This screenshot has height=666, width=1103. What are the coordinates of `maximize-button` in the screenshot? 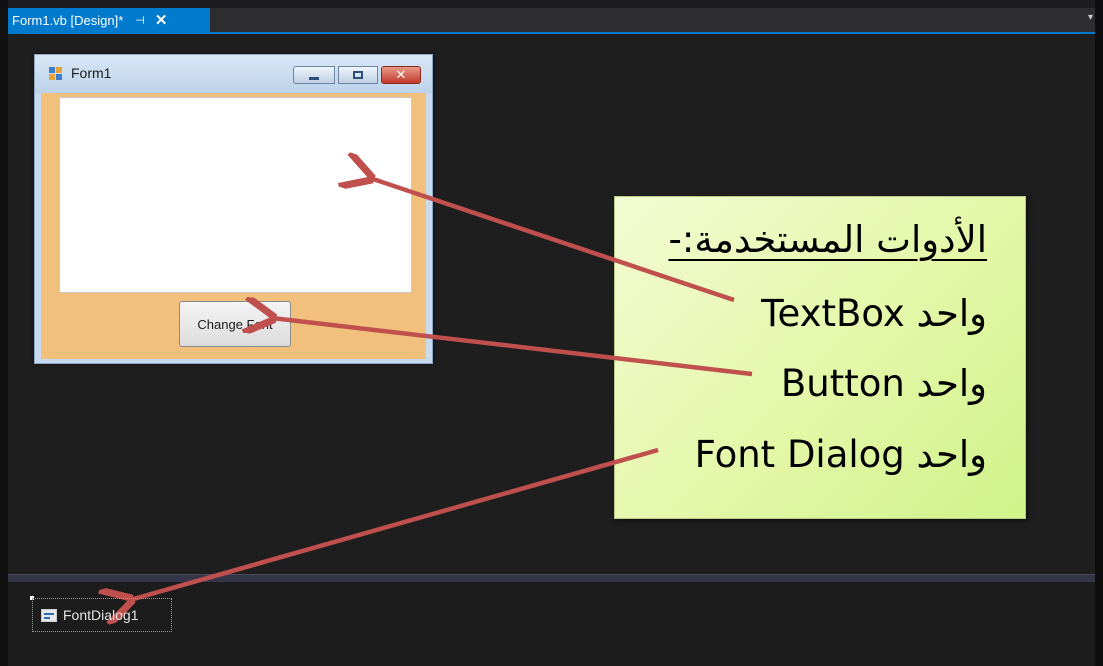 It's located at (358, 75).